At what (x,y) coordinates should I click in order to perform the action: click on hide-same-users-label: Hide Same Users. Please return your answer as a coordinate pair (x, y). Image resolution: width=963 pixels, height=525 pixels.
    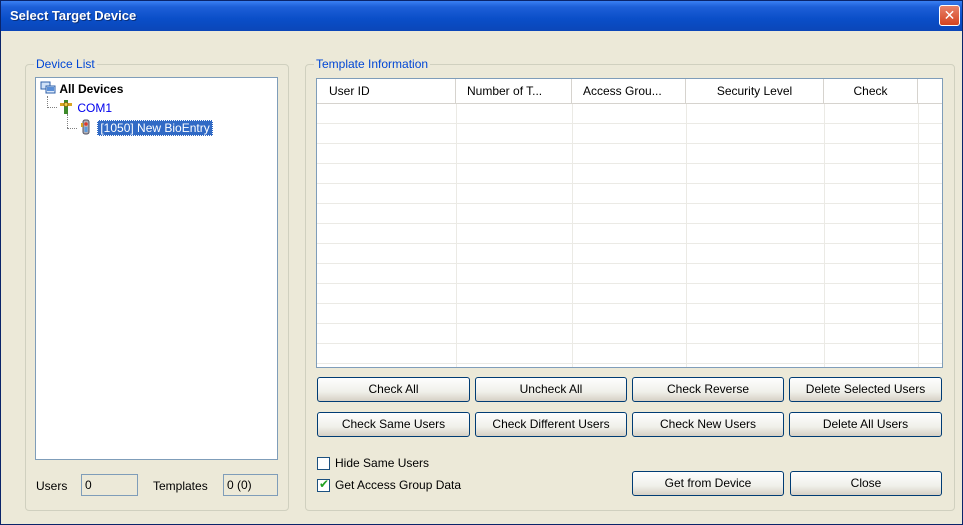
    Looking at the image, I should click on (382, 463).